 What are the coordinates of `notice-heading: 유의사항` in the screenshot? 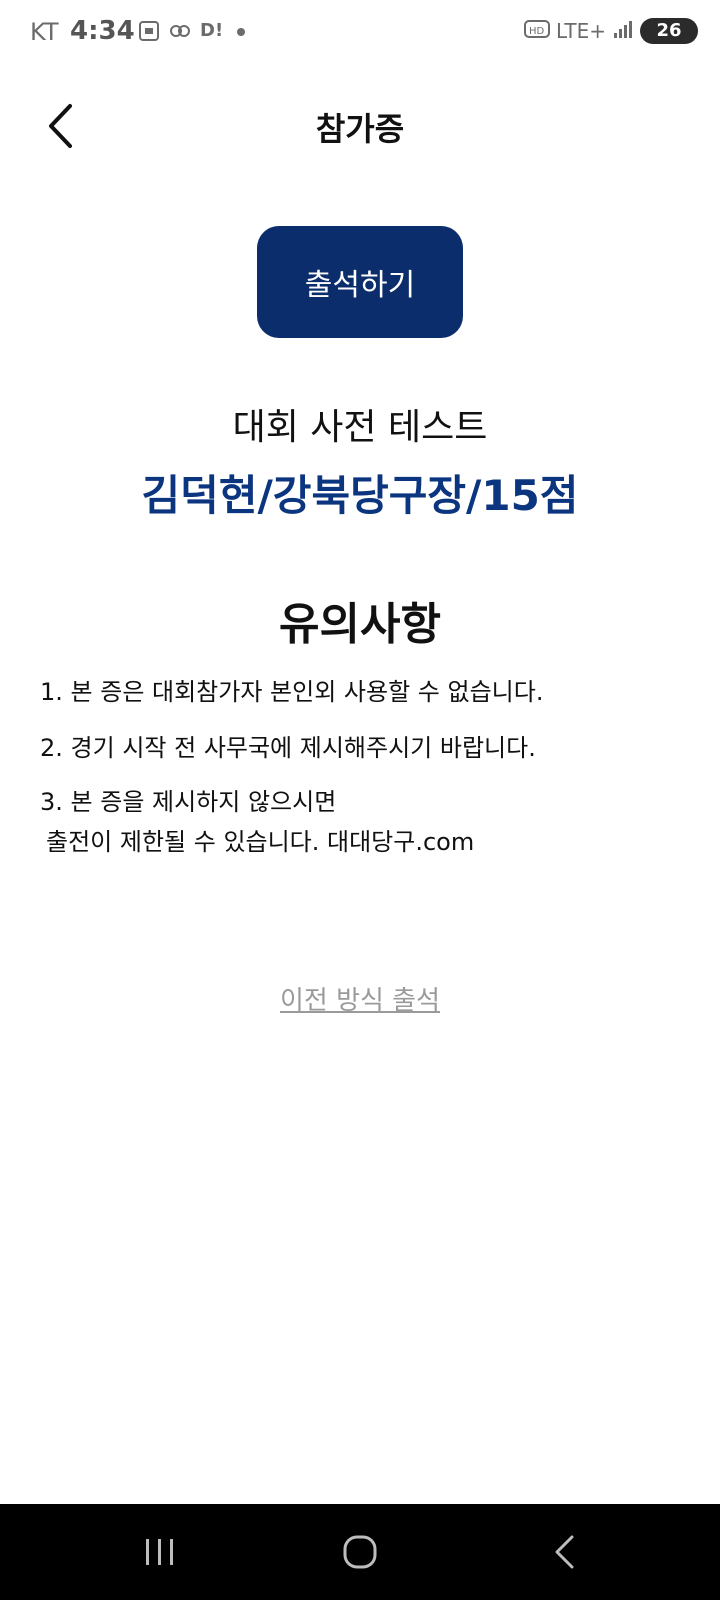 It's located at (360, 624).